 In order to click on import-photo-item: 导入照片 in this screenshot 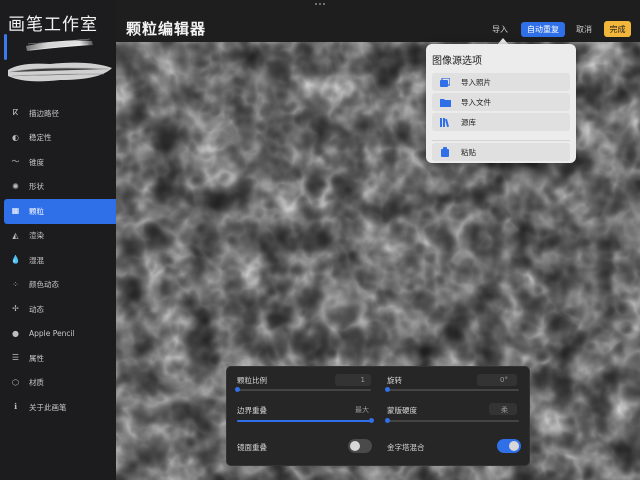, I will do `click(501, 82)`.